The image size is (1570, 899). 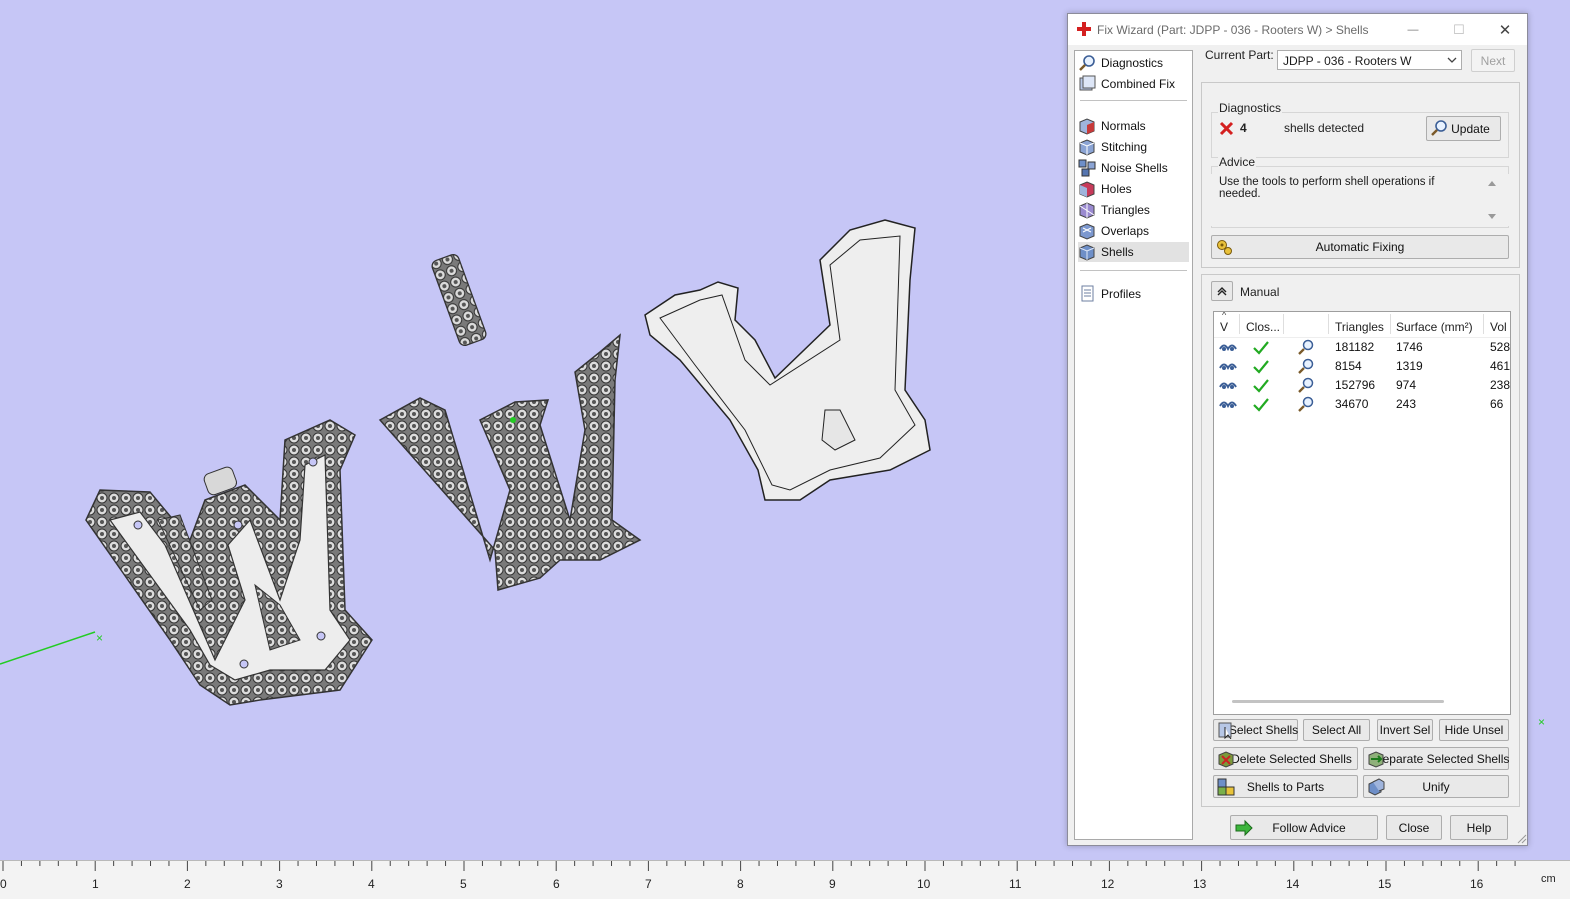 I want to click on triangles-cell: 152796, so click(x=1355, y=385).